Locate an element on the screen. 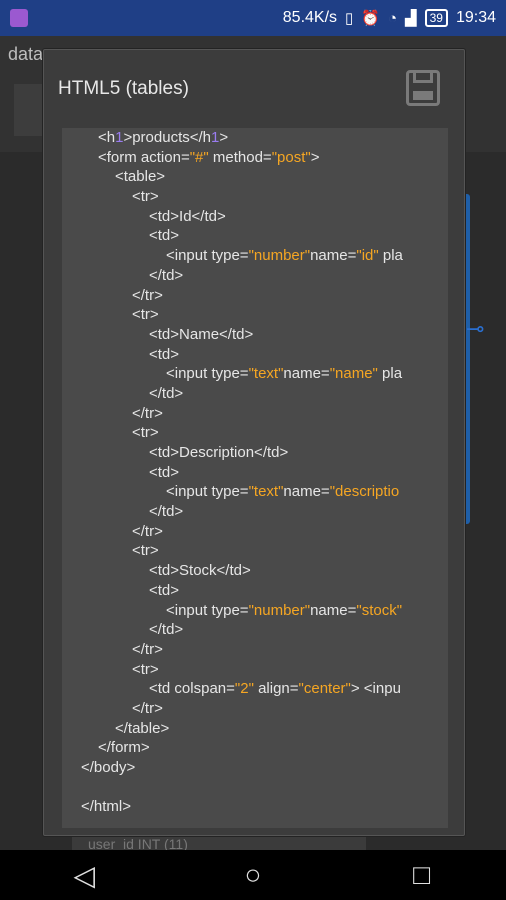  save-icon-label is located at coordinates (423, 95).